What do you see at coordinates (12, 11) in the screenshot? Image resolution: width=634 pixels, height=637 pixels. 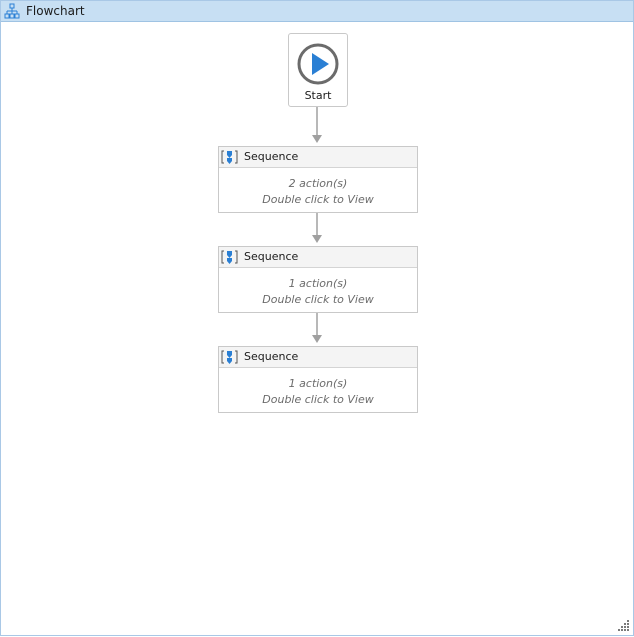 I see `flowchart-icon` at bounding box center [12, 11].